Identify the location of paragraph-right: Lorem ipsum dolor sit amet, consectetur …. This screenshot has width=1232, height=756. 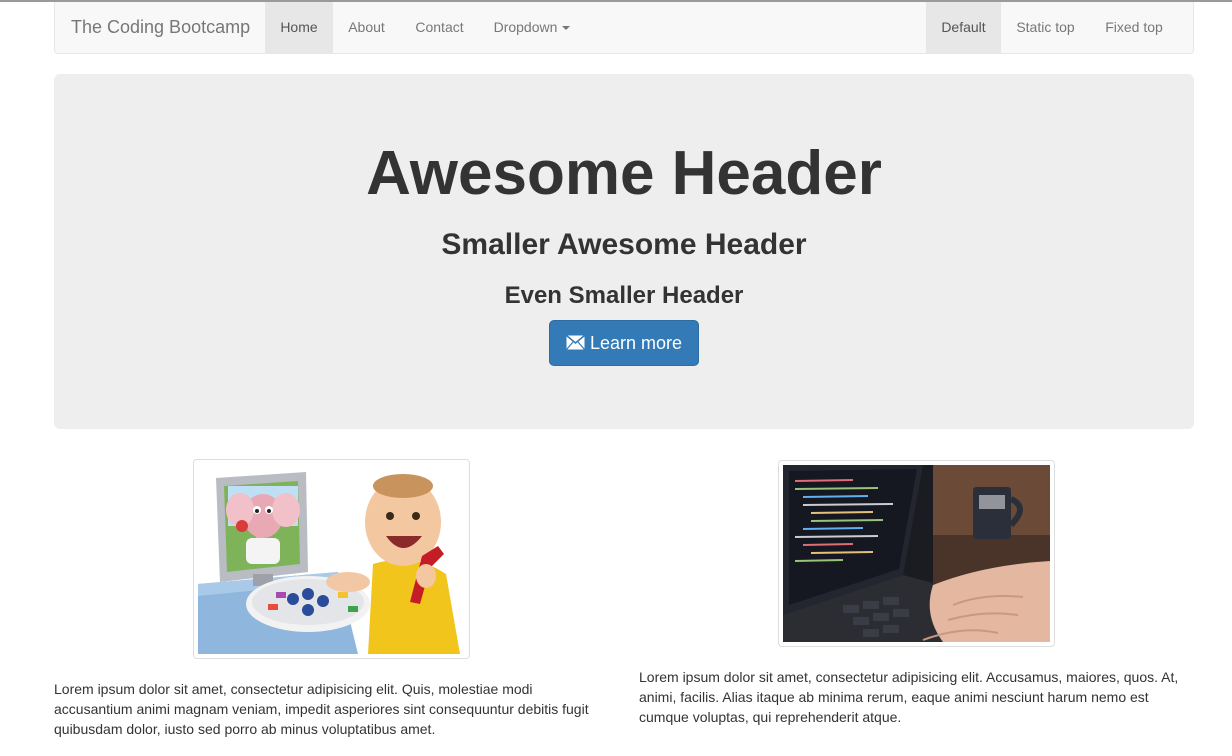
(909, 697).